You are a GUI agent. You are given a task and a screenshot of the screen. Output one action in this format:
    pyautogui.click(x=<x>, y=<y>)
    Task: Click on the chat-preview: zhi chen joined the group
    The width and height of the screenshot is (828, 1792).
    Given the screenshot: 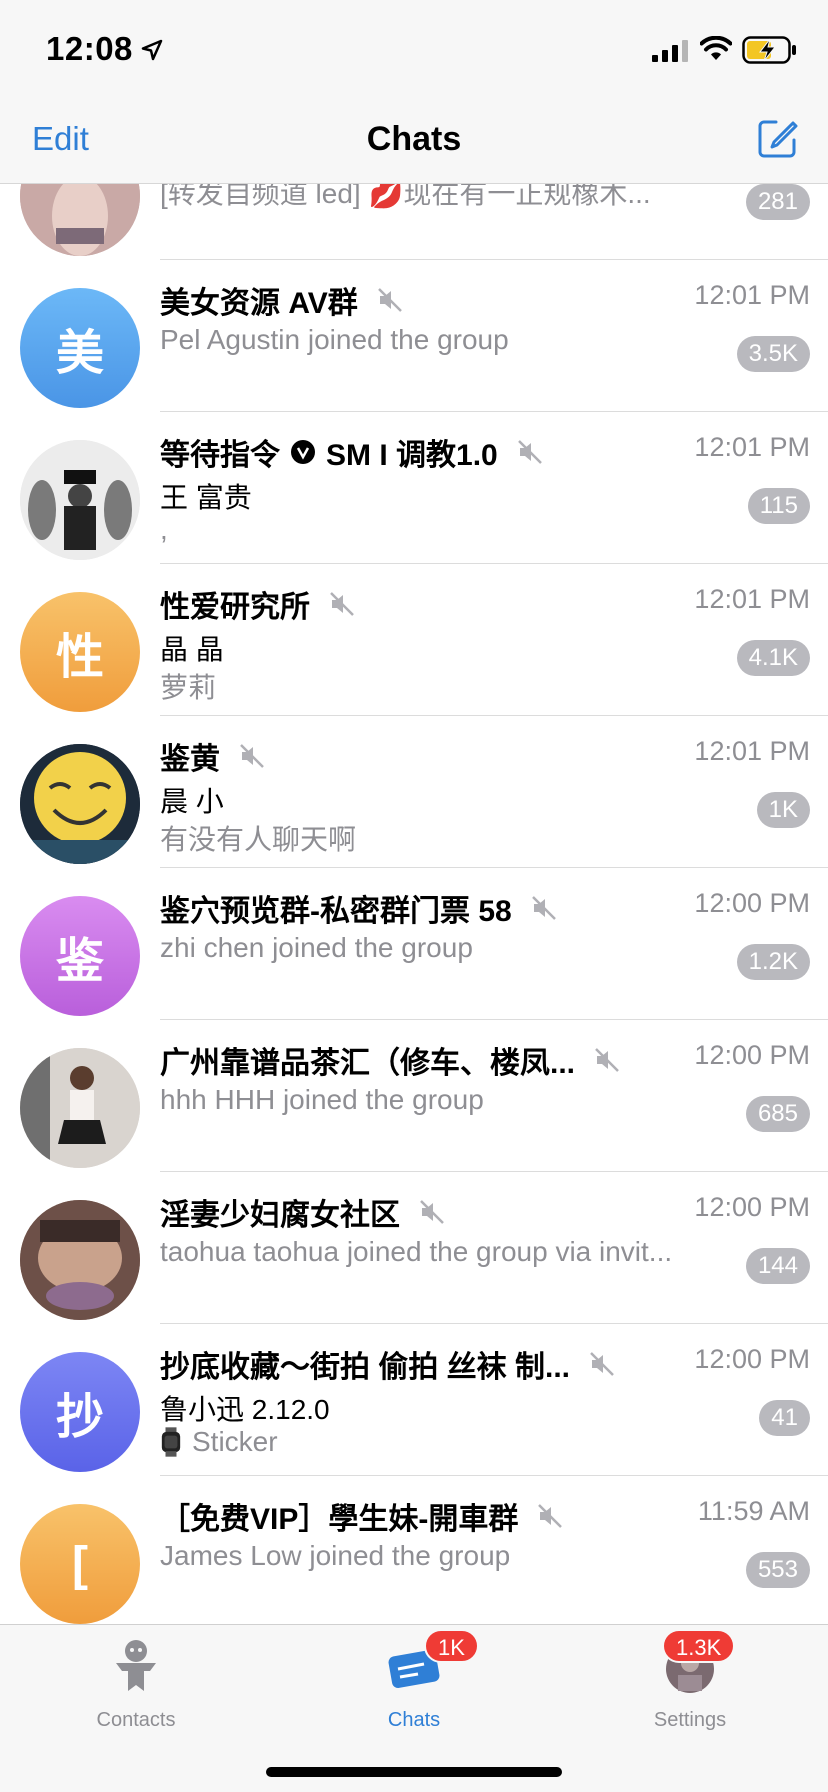 What is the action you would take?
    pyautogui.click(x=316, y=947)
    